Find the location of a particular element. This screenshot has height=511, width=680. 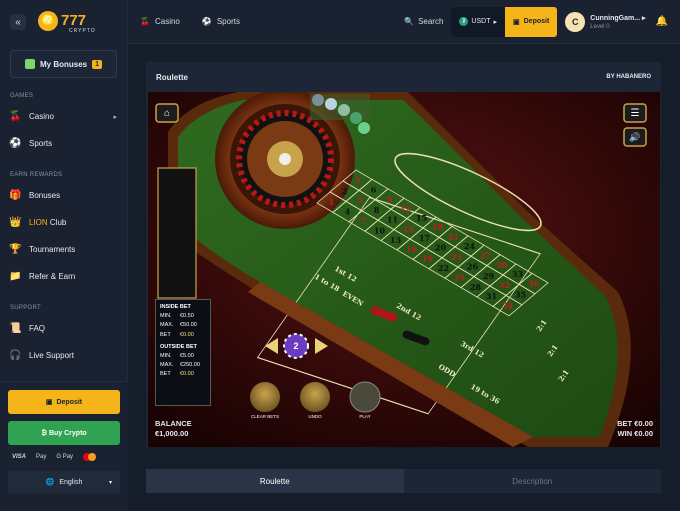

number-label: 21 is located at coordinates (453, 237).